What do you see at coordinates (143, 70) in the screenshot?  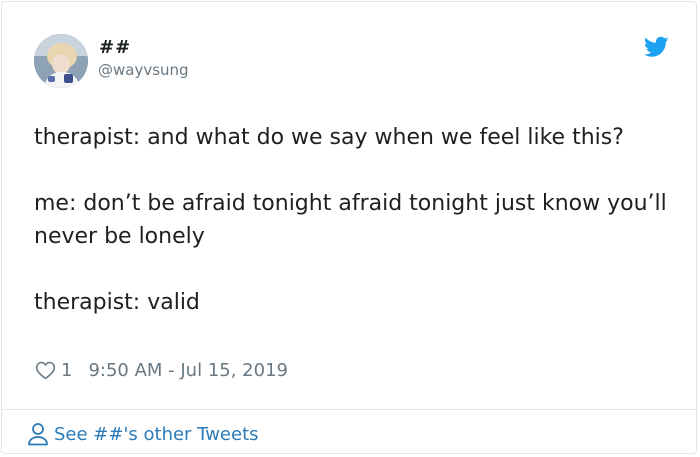 I see `user-handle: @wayvsung` at bounding box center [143, 70].